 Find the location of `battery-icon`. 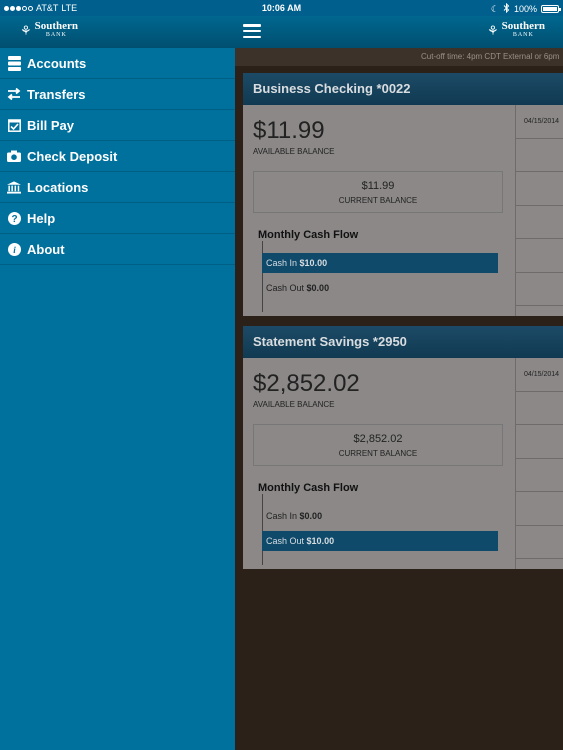

battery-icon is located at coordinates (551, 9).